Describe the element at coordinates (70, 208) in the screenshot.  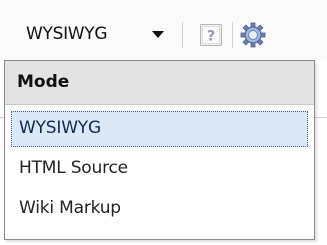
I see `option-label: Wiki Markup` at that location.